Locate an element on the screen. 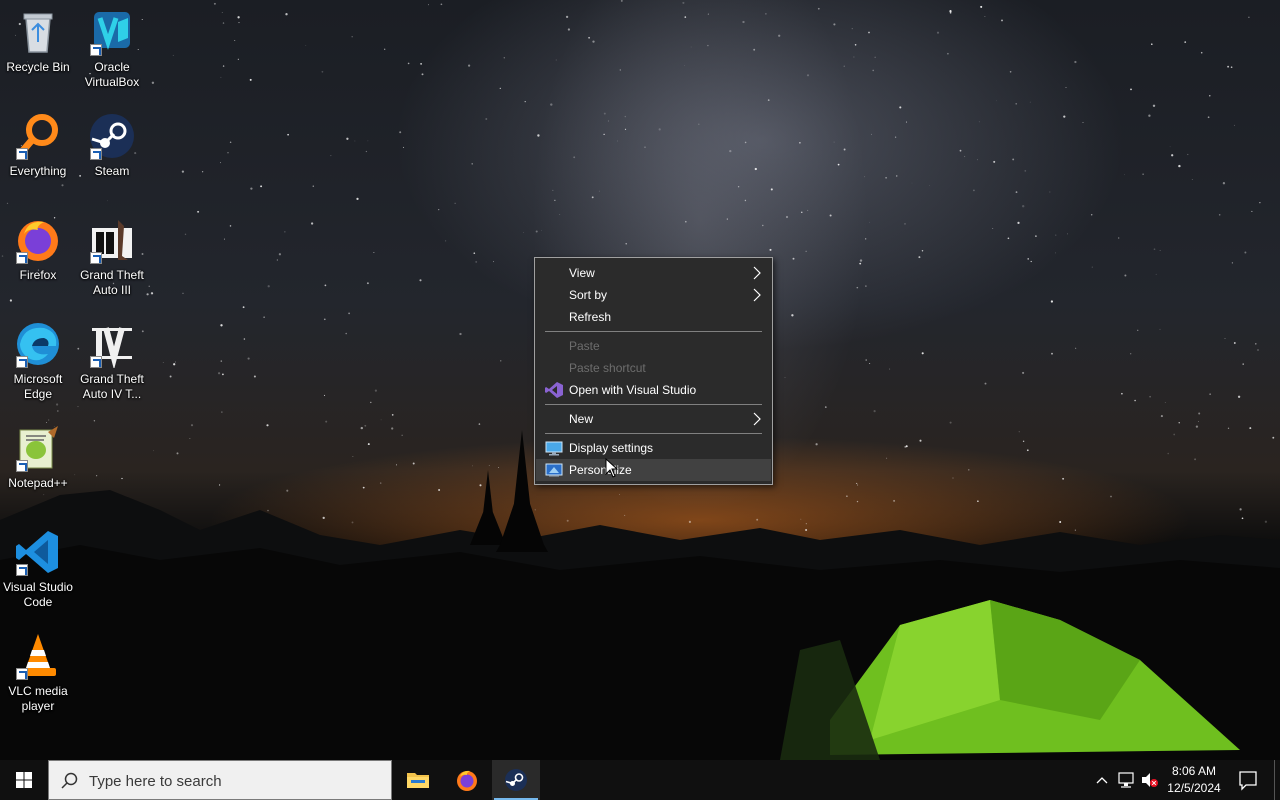  volume-tray-button is located at coordinates (1150, 780).